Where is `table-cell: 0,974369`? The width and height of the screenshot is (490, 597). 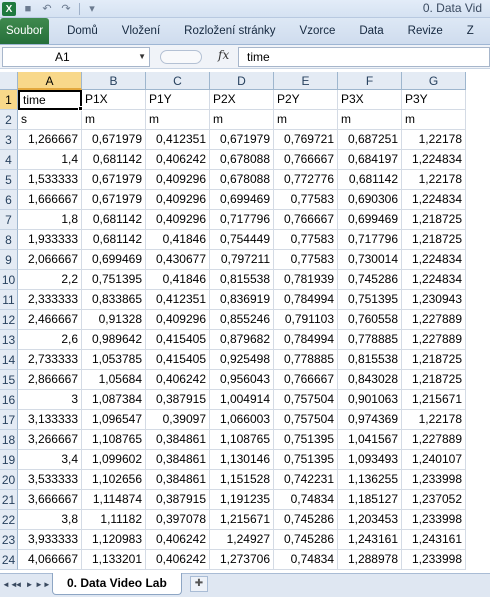 table-cell: 0,974369 is located at coordinates (370, 420).